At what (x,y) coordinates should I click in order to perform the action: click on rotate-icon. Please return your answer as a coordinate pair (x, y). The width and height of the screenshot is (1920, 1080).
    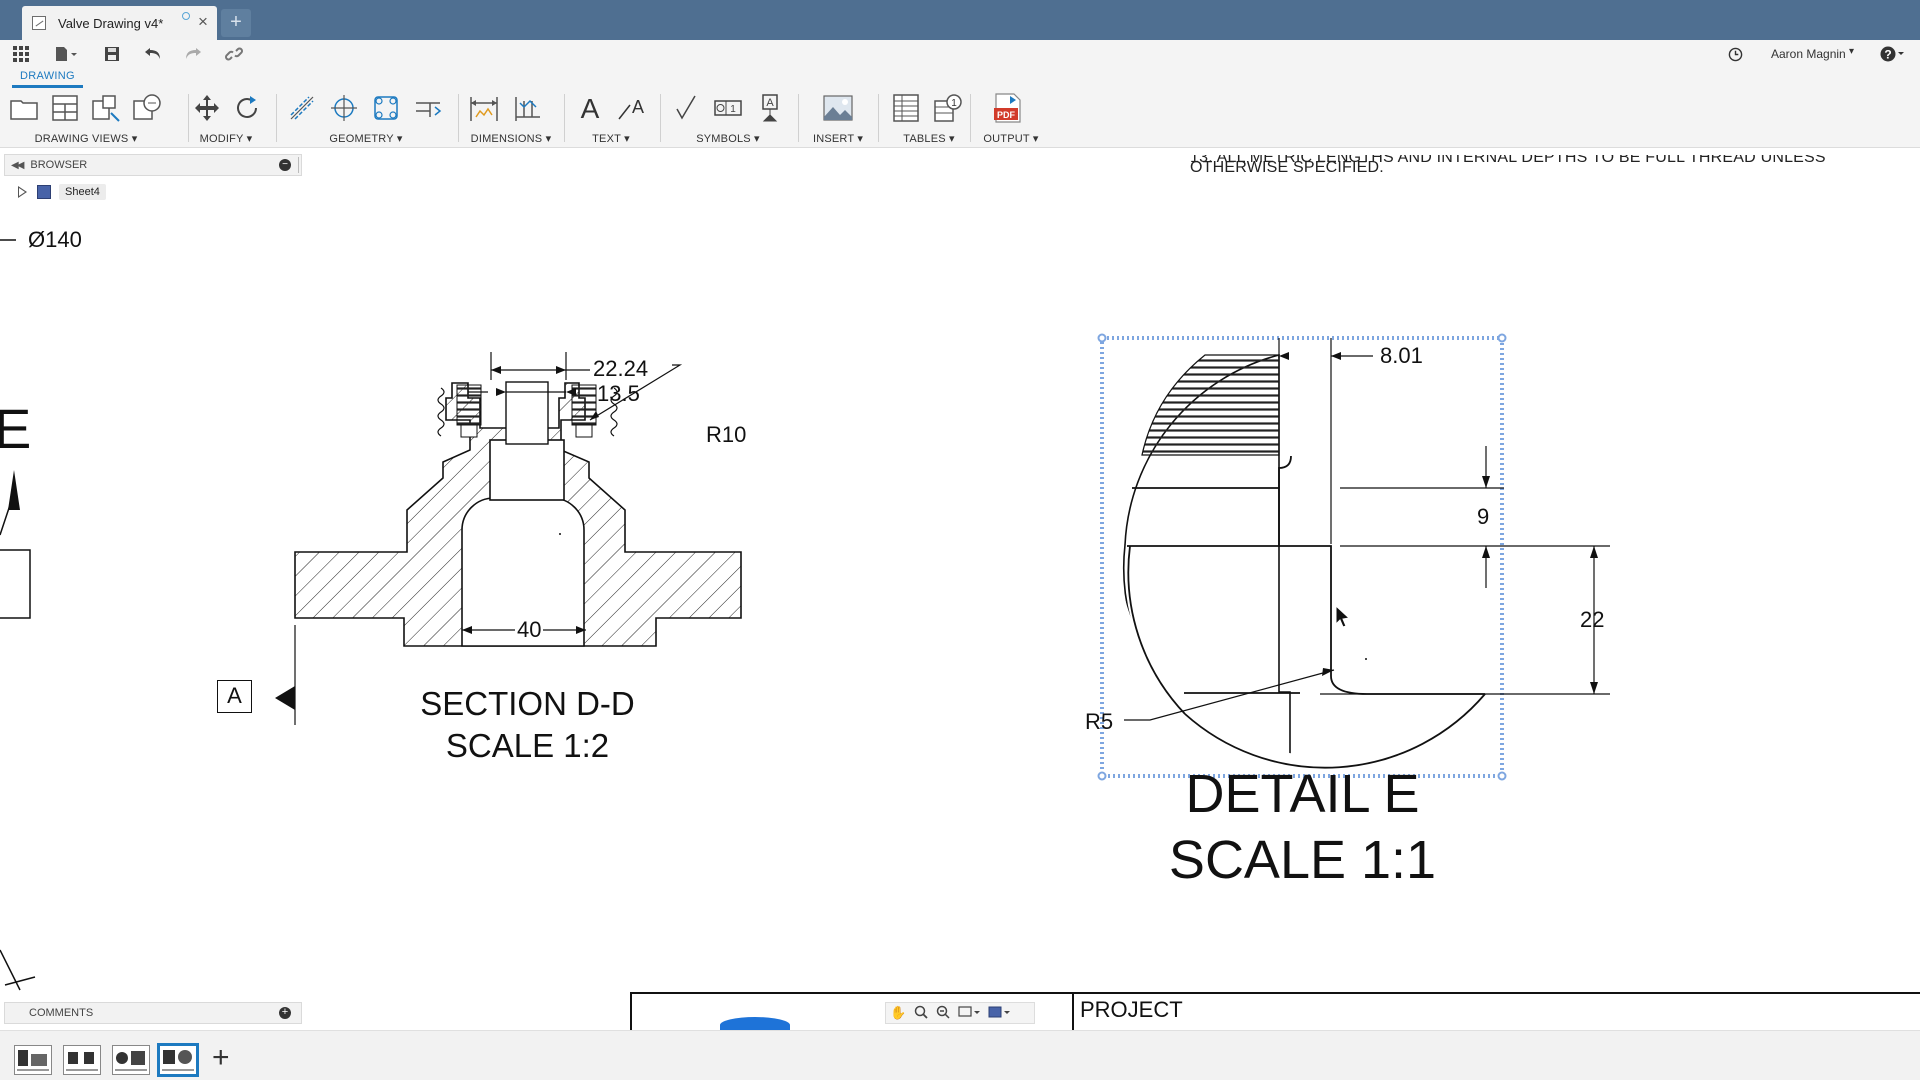
    Looking at the image, I should click on (247, 108).